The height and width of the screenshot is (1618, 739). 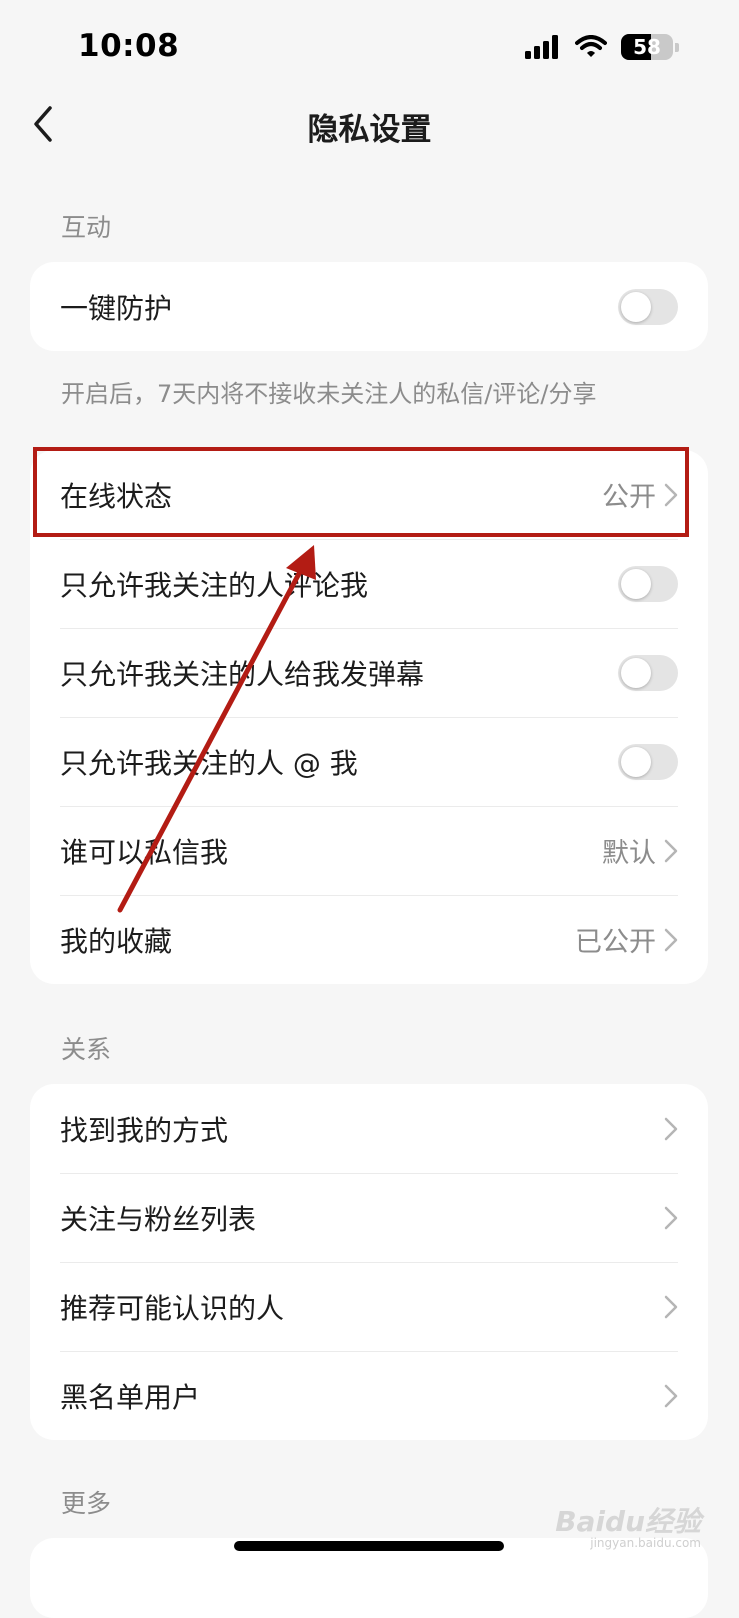 I want to click on home-indicator, so click(x=369, y=1546).